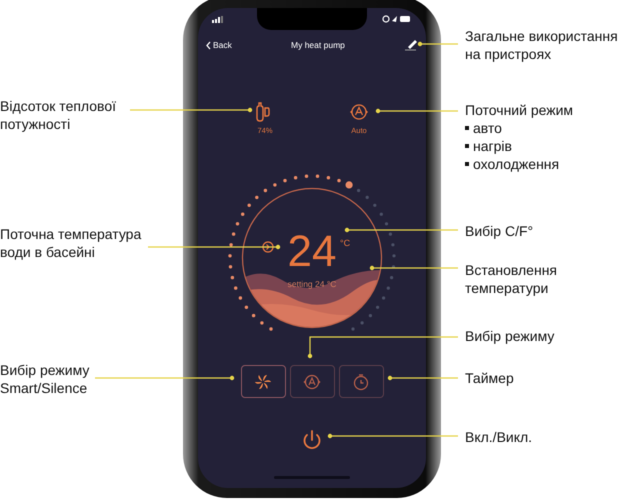  Describe the element at coordinates (45, 379) in the screenshot. I see `callout-label: Вибір режиму Smart/Silence` at that location.